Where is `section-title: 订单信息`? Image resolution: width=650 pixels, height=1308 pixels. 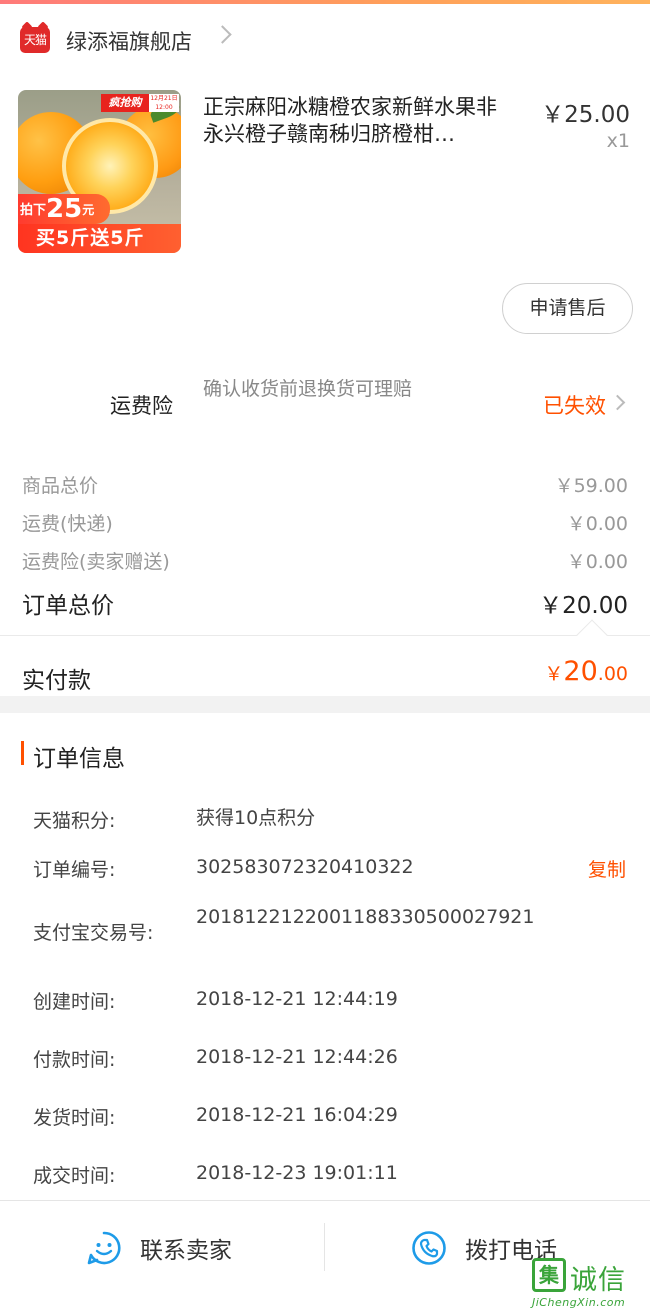
section-title: 订单信息 is located at coordinates (79, 759).